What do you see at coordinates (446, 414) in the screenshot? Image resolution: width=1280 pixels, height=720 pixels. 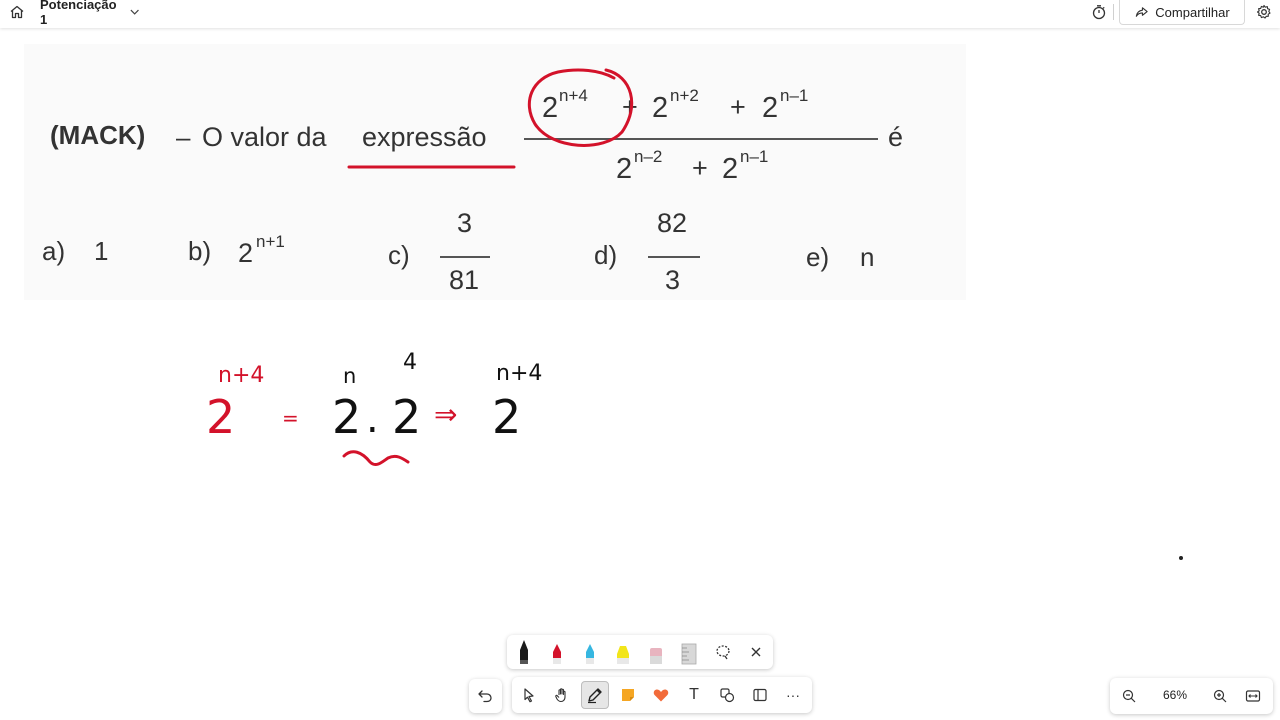 I see `hand-implies: ⇒` at bounding box center [446, 414].